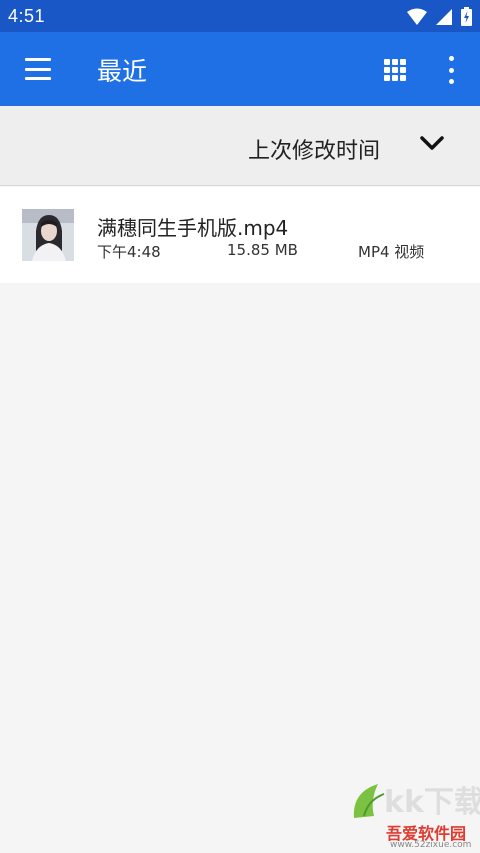  Describe the element at coordinates (451, 70) in the screenshot. I see `more-options-button` at that location.